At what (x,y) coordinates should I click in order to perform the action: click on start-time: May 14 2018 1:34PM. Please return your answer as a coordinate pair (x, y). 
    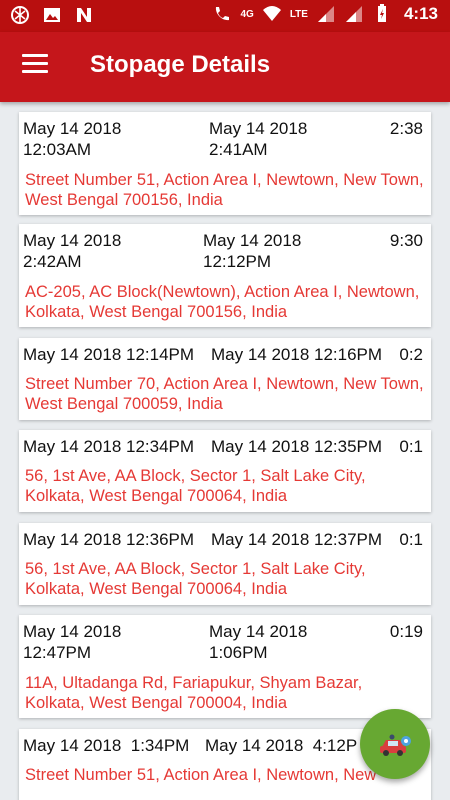
    Looking at the image, I should click on (106, 745).